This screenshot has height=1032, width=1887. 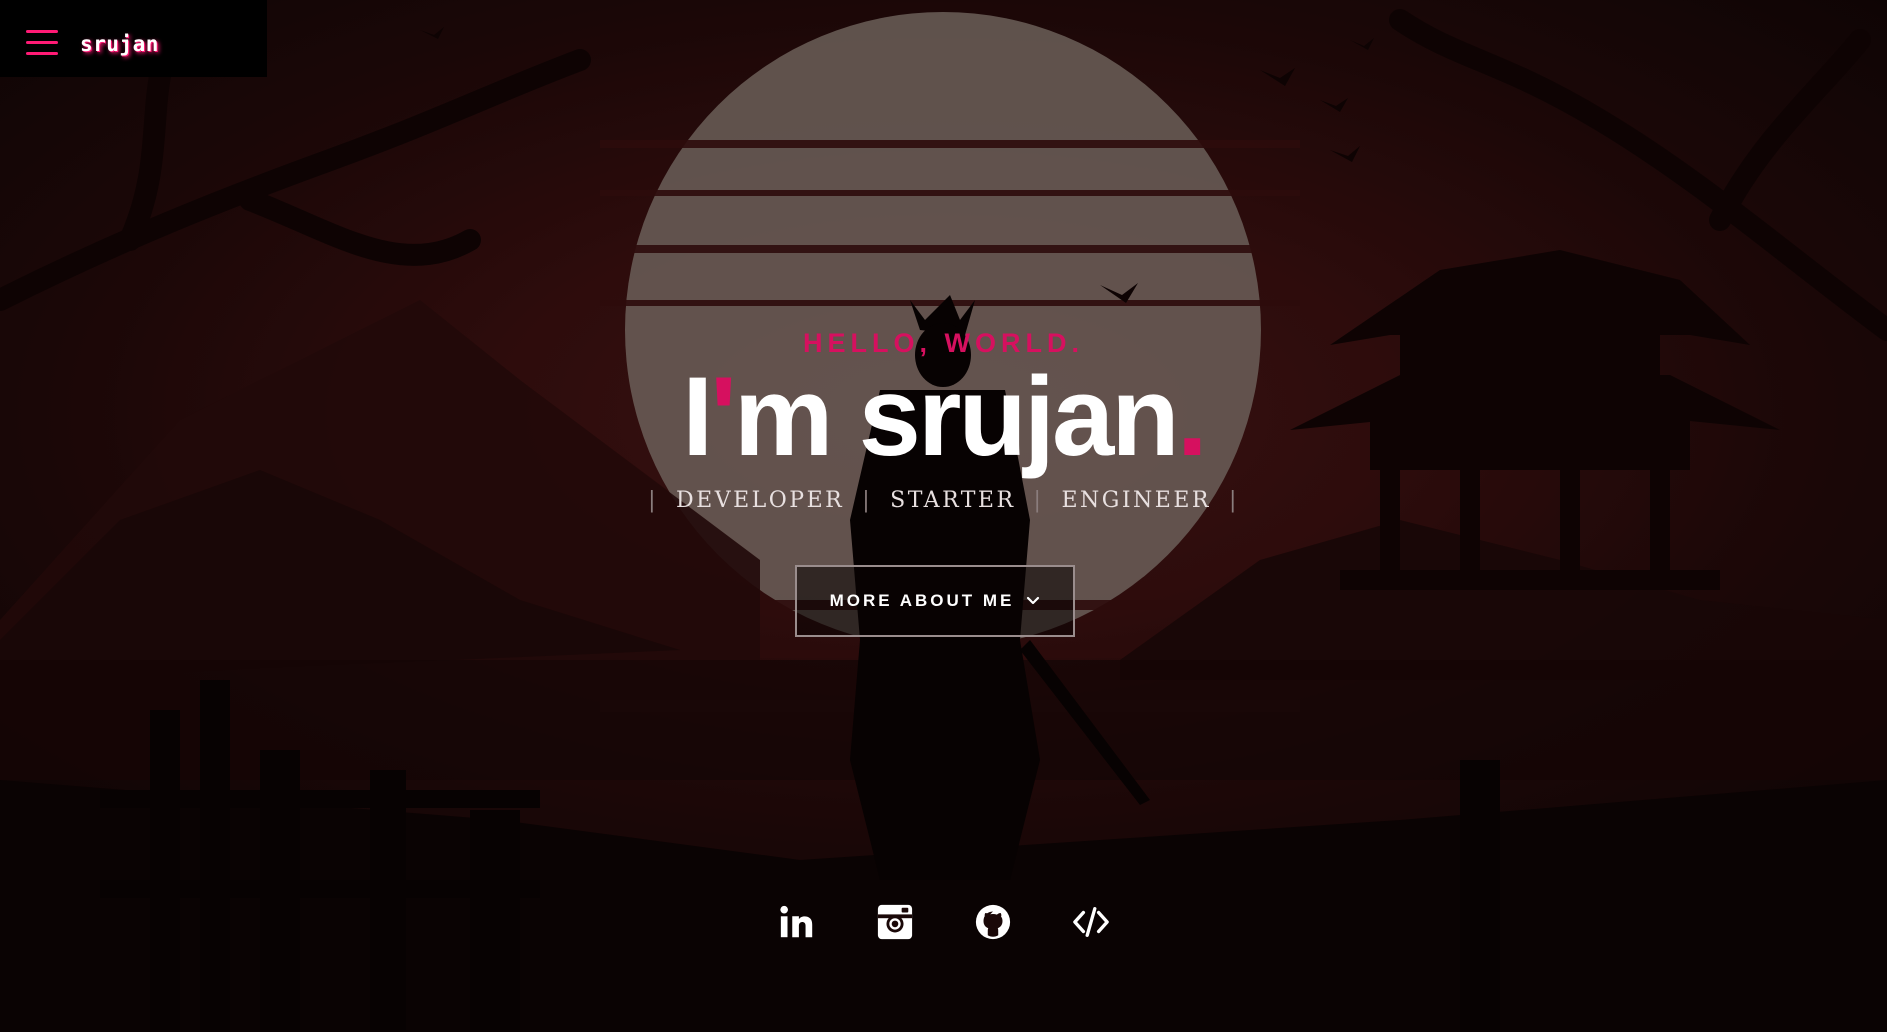 What do you see at coordinates (42, 44) in the screenshot?
I see `hamburger-menu-icon` at bounding box center [42, 44].